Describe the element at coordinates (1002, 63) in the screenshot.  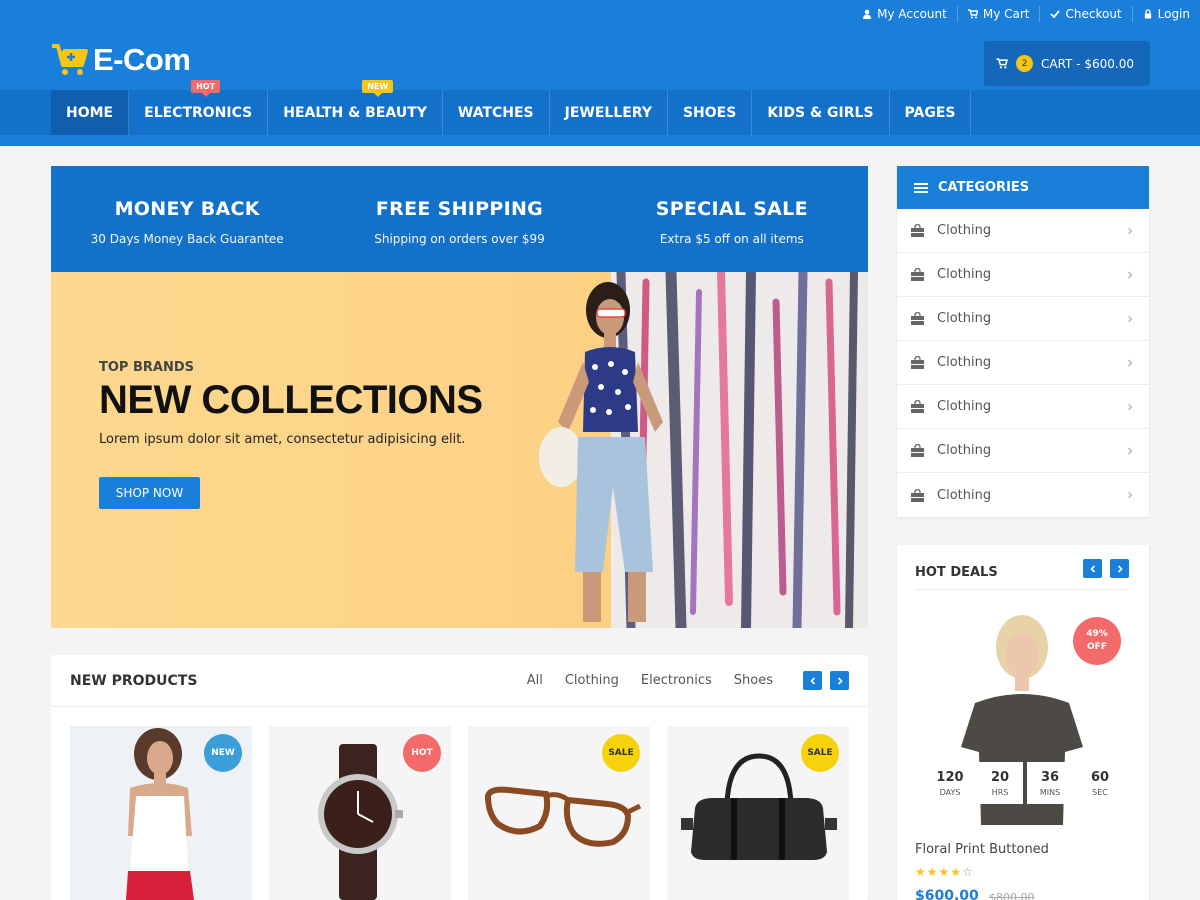
I see `cart-icon` at that location.